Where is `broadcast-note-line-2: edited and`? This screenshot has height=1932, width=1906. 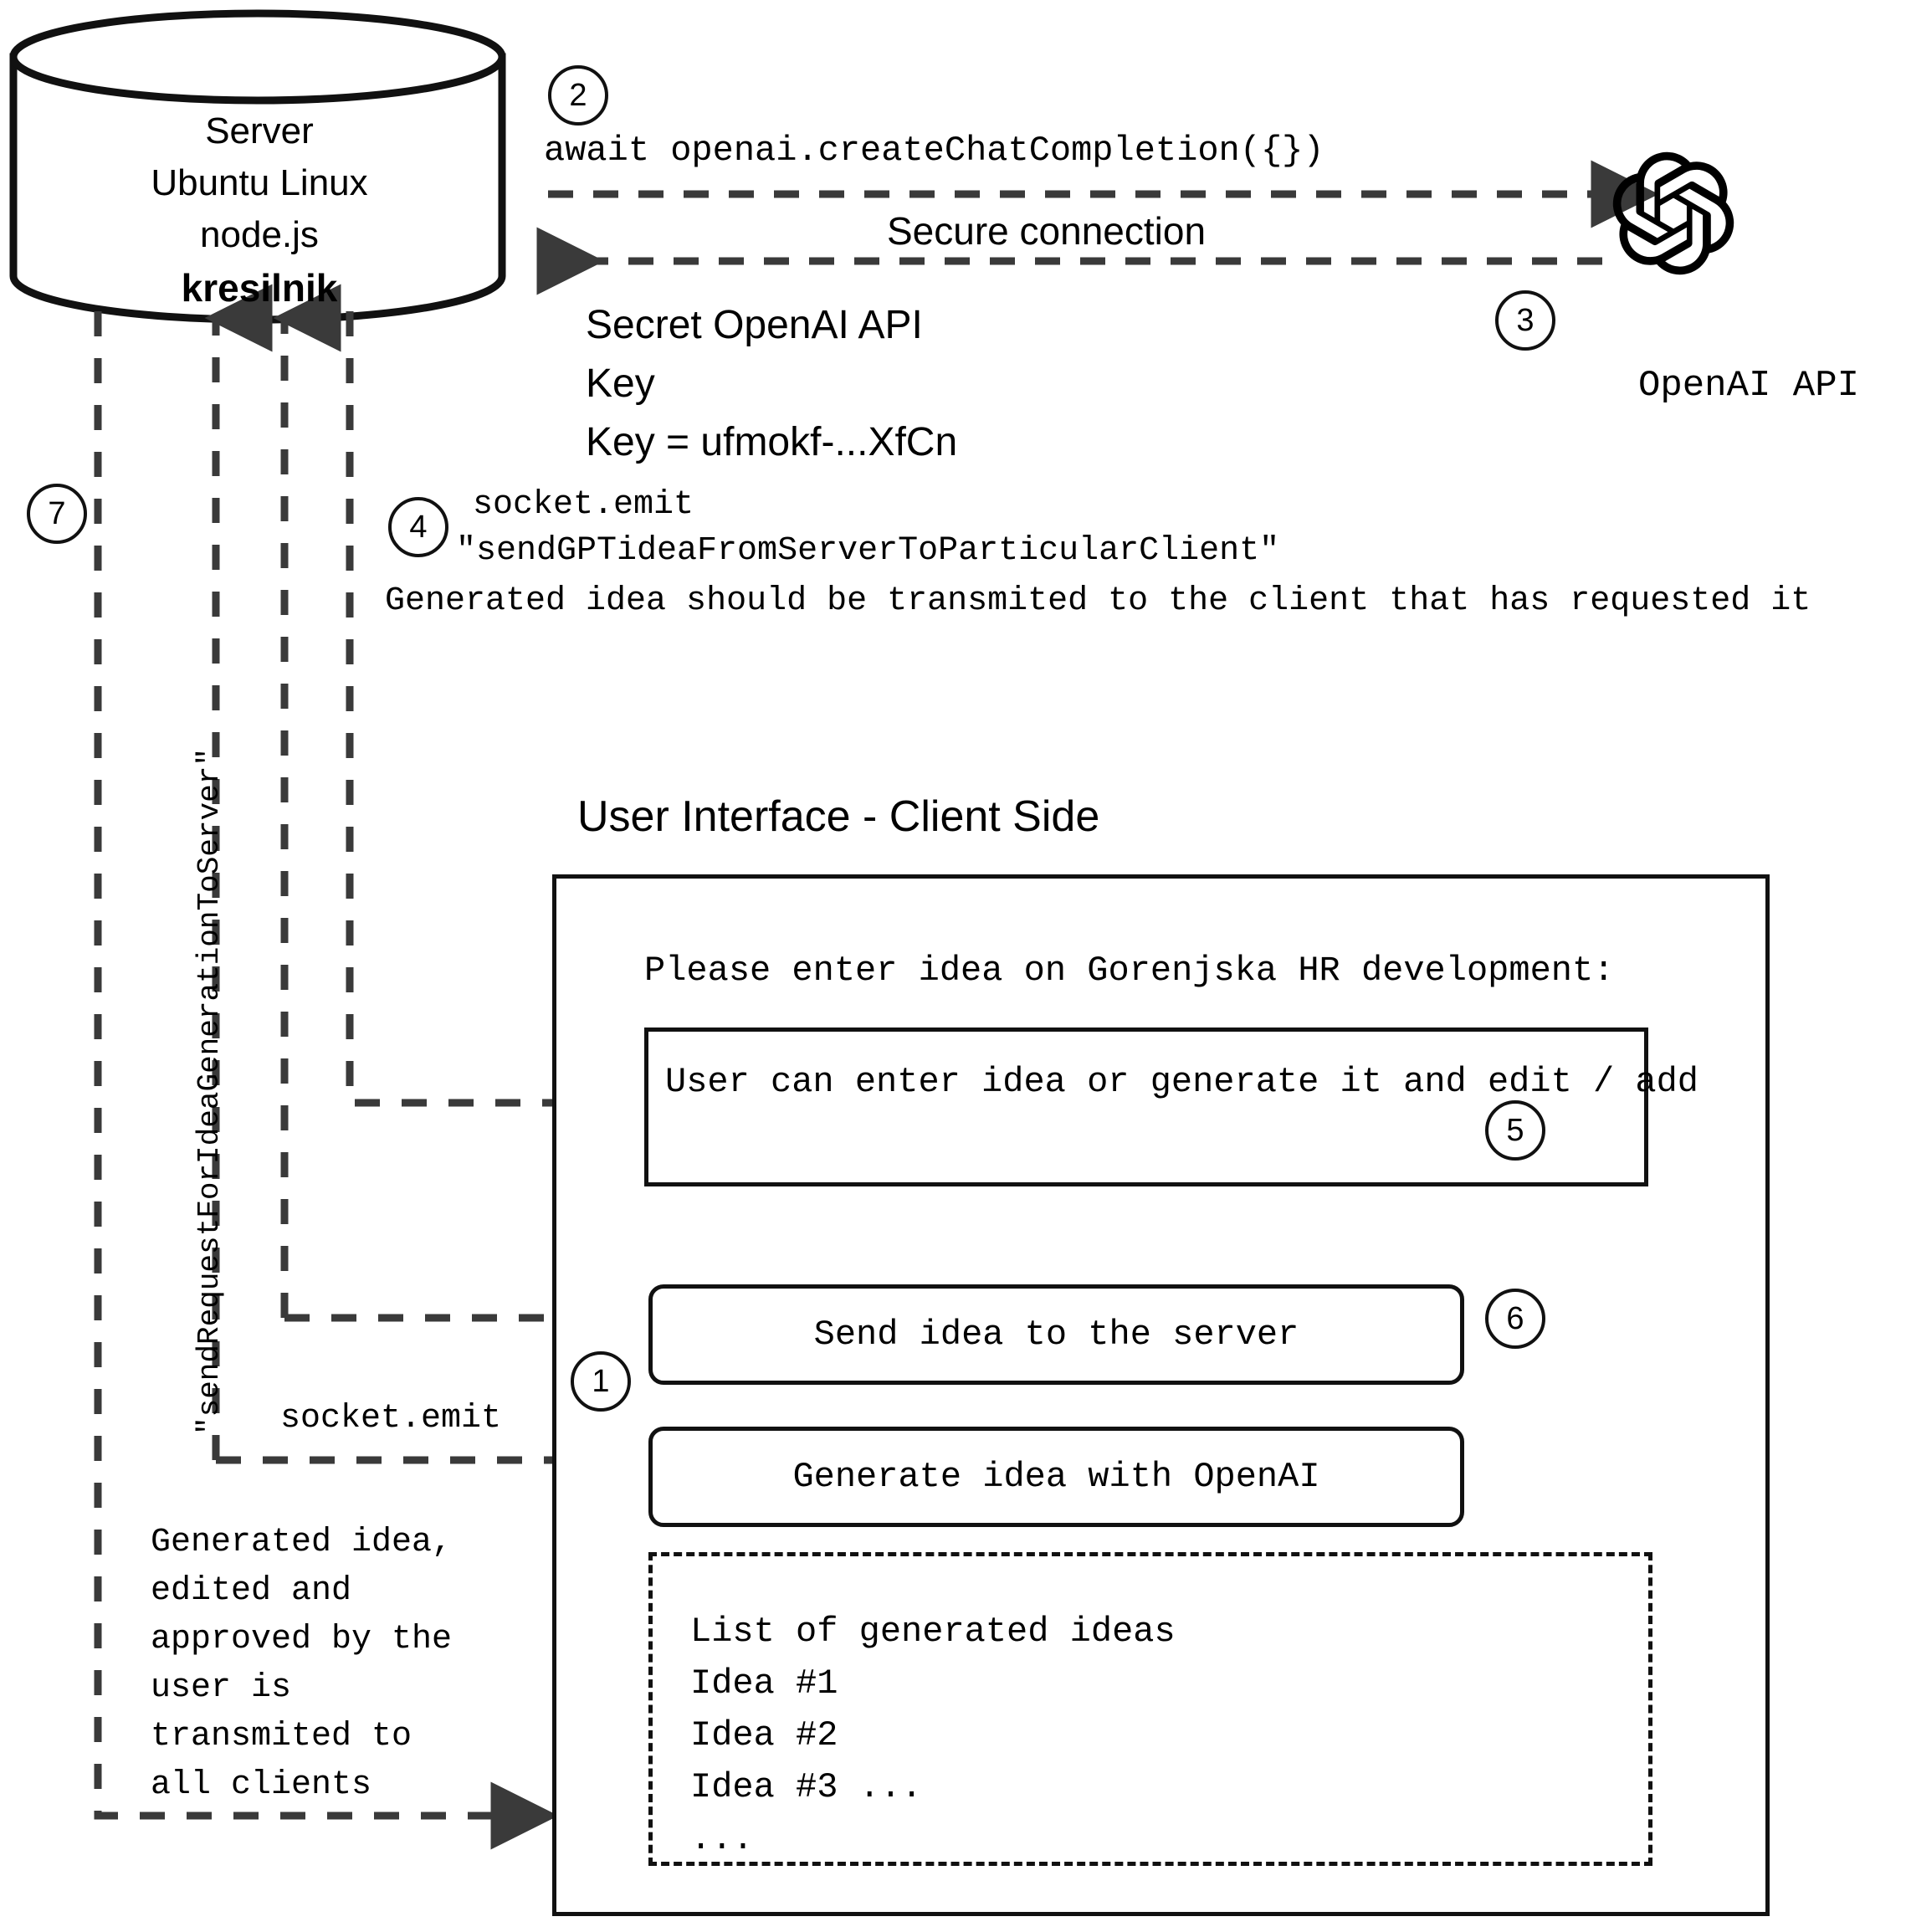
broadcast-note-line-2: edited and is located at coordinates (251, 1591).